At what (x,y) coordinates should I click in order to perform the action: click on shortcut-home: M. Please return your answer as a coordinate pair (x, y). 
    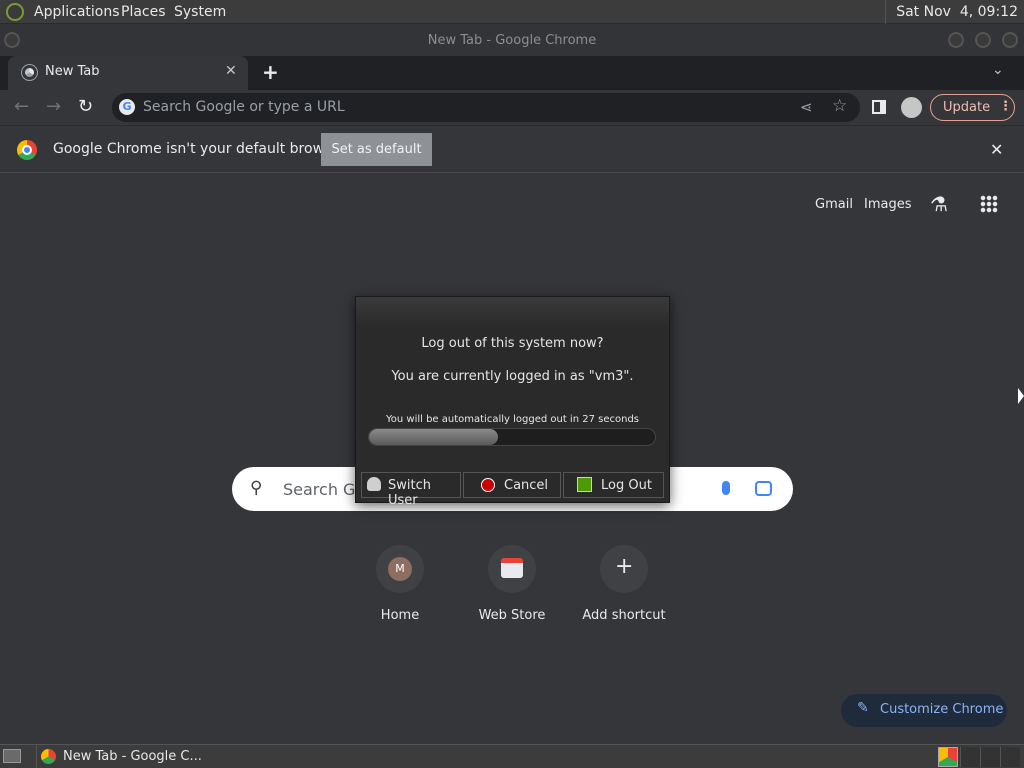
    Looking at the image, I should click on (400, 569).